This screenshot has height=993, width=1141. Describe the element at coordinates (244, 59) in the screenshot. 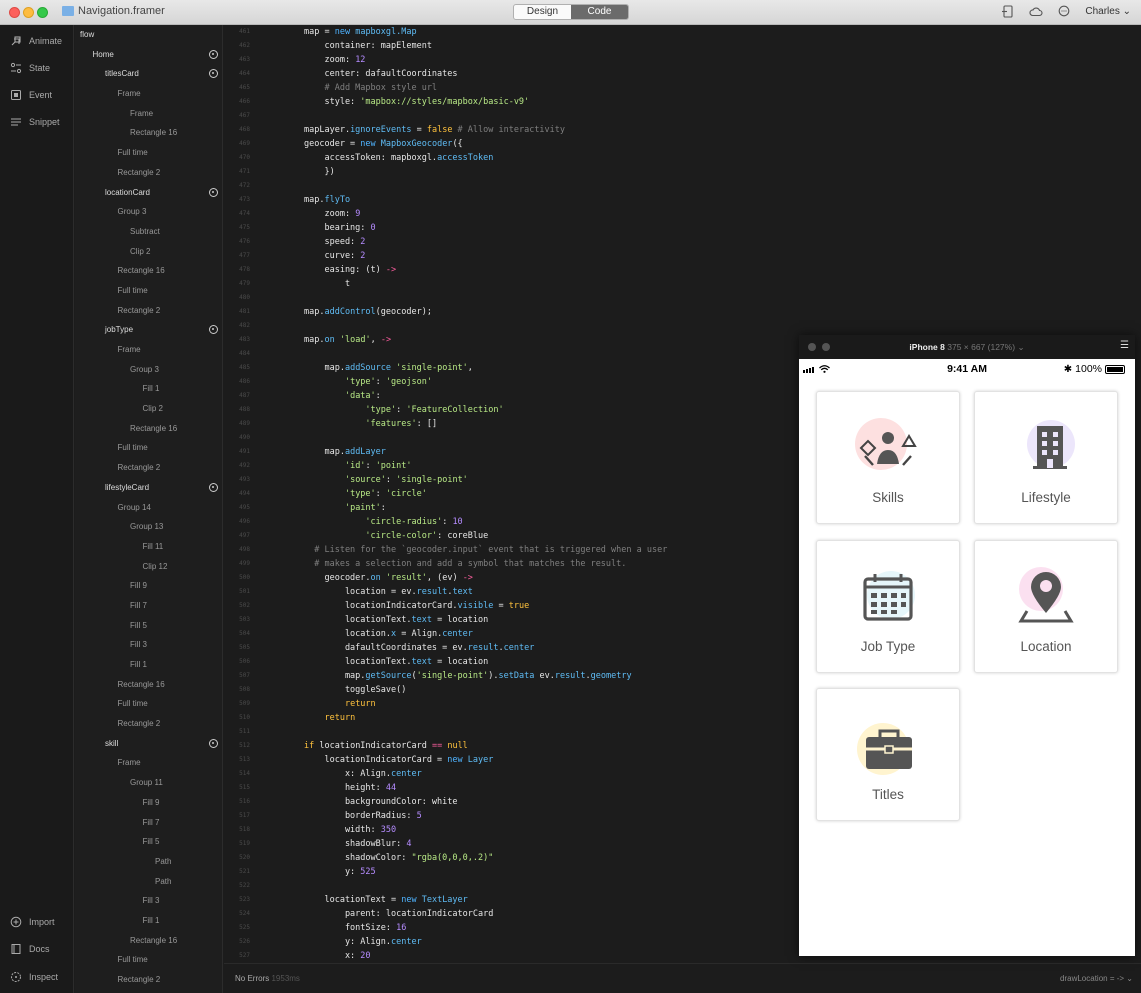

I see `line-number: 463` at that location.